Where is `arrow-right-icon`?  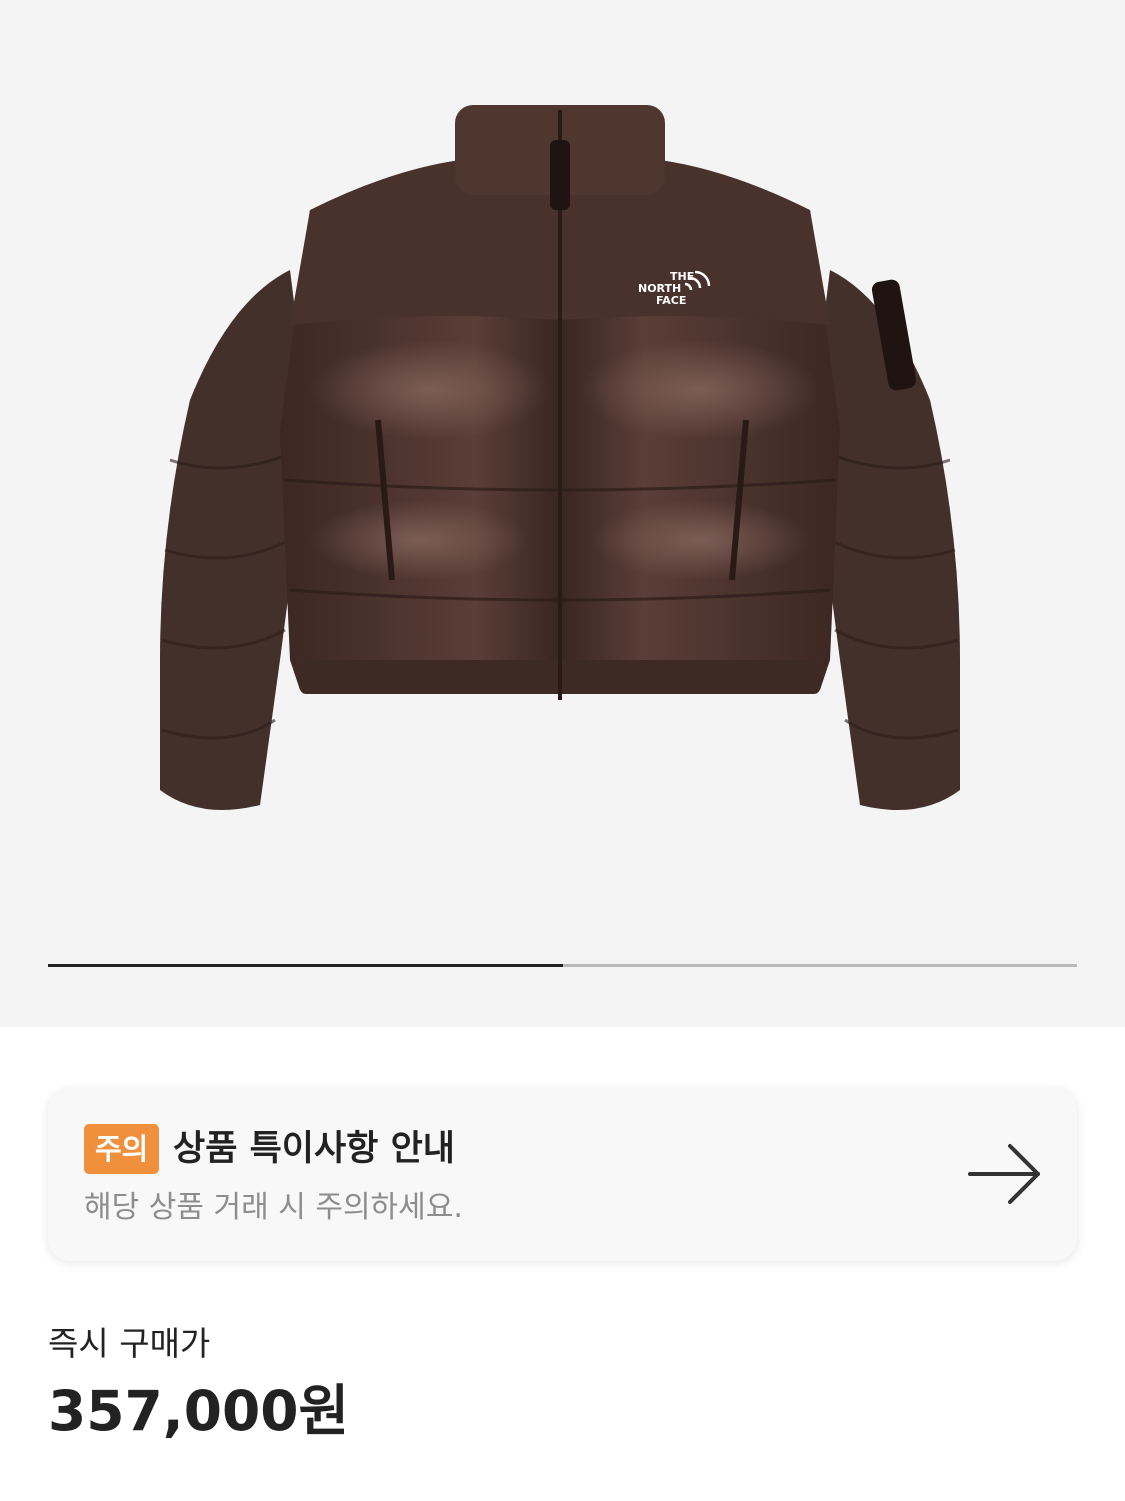 arrow-right-icon is located at coordinates (1005, 1174).